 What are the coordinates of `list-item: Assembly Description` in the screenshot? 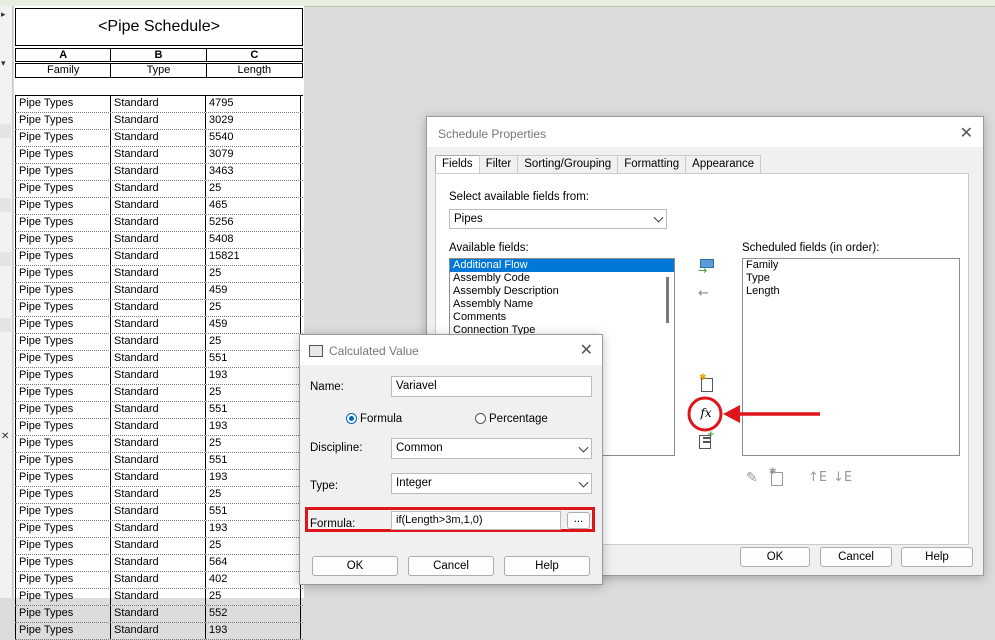 It's located at (562, 291).